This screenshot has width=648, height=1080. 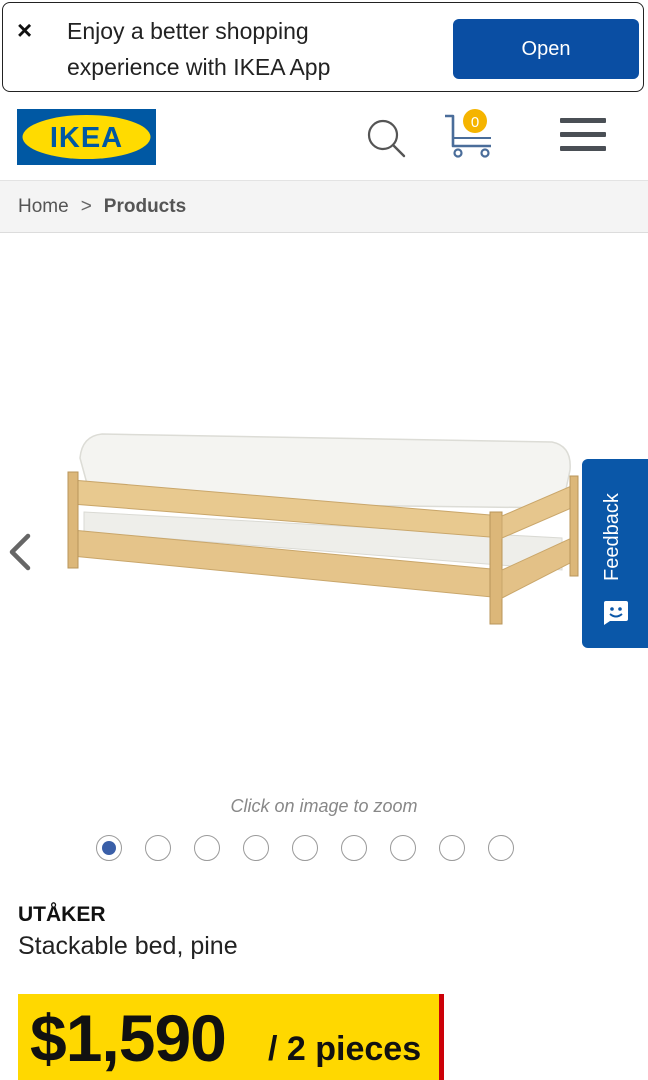 I want to click on menu-icon, so click(x=583, y=136).